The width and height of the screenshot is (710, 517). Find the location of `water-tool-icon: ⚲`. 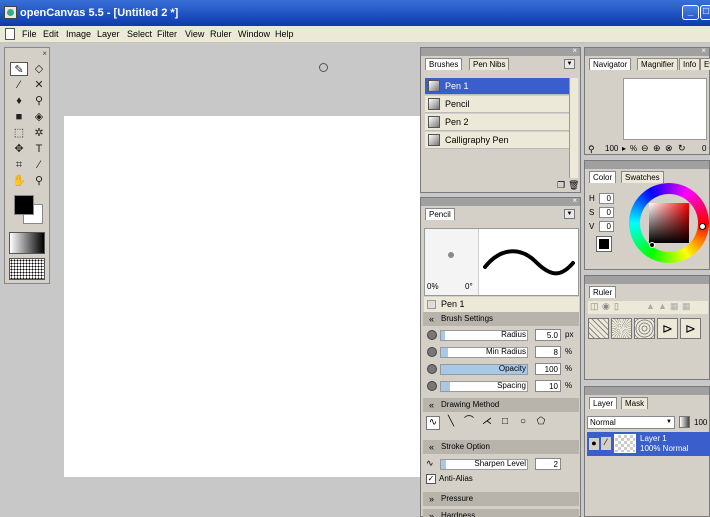

water-tool-icon: ⚲ is located at coordinates (39, 101).